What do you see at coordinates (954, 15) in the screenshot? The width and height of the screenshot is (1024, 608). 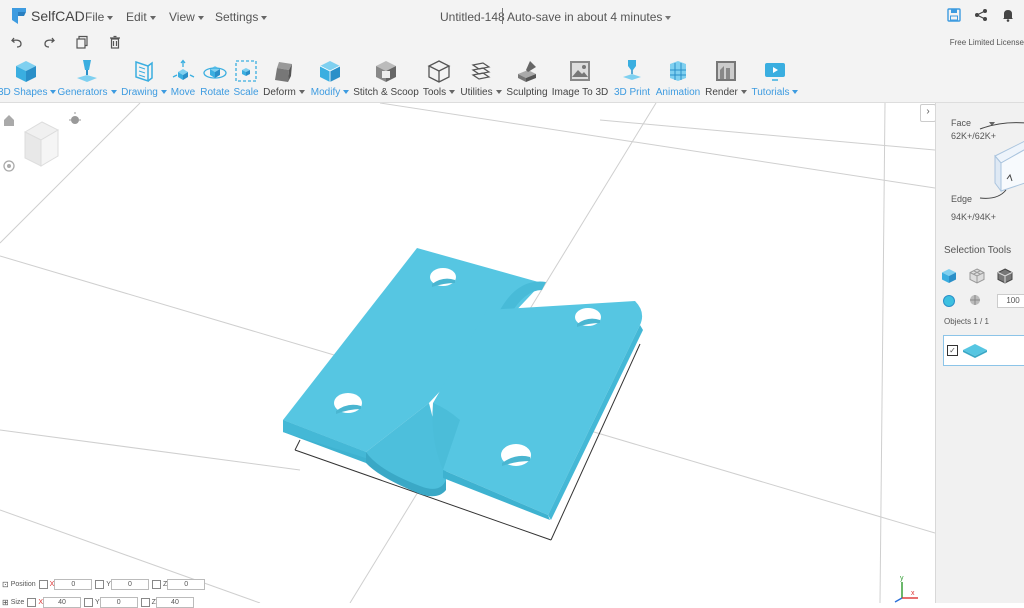 I see `save-icon` at bounding box center [954, 15].